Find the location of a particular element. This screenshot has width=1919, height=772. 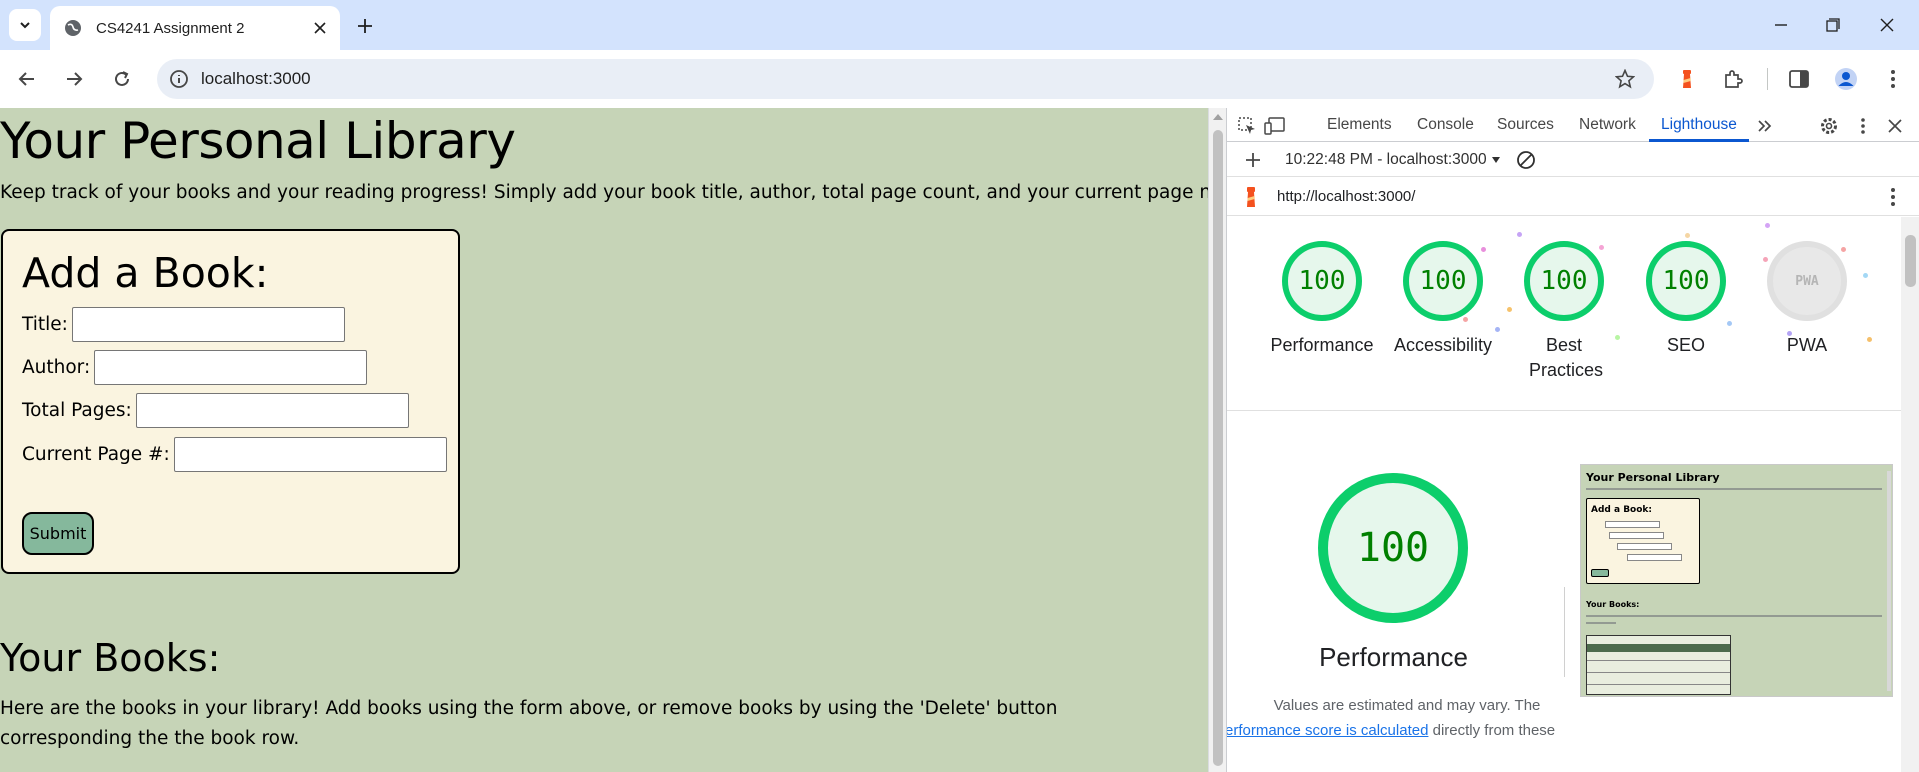

total-pages-row: Total Pages: is located at coordinates (215, 410).